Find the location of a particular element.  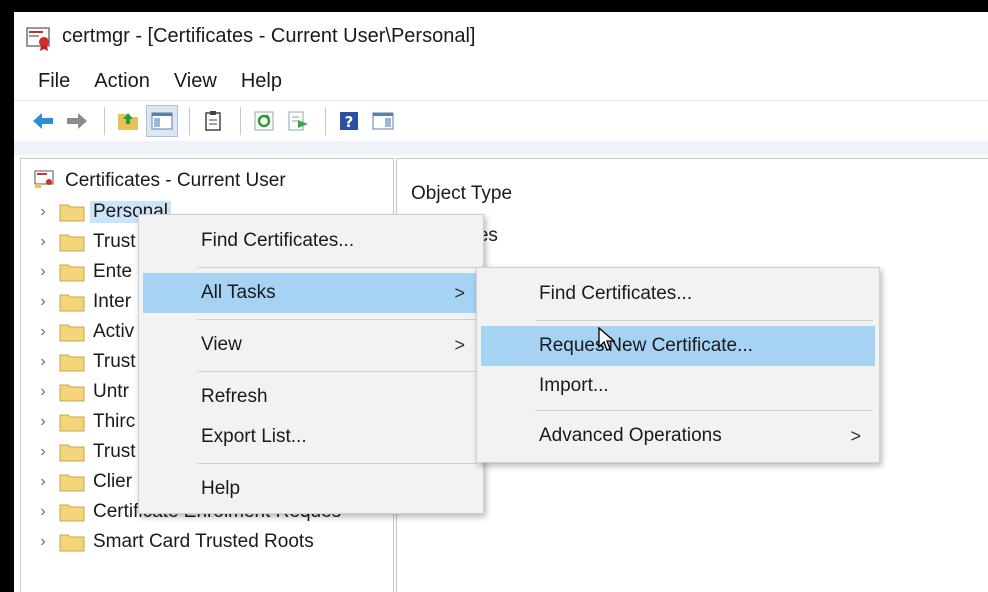

tree-item-label: Thirc is located at coordinates (114, 421).